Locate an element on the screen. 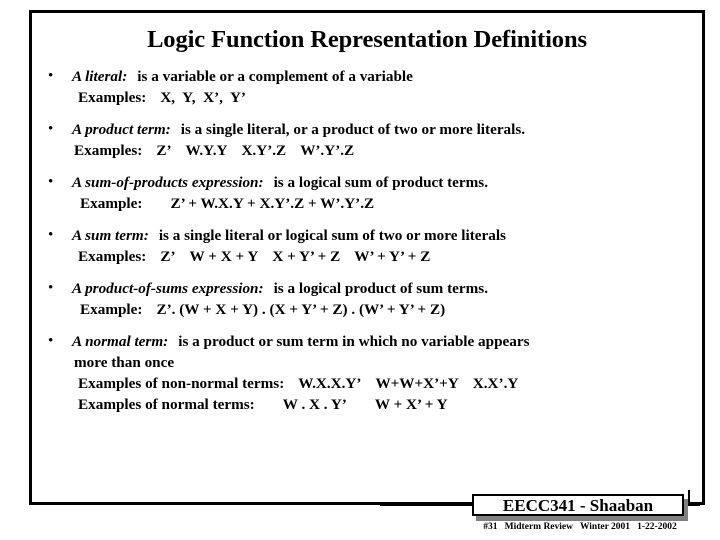 This screenshot has height=540, width=720. example-expression: X + Y’ + Z is located at coordinates (306, 256).